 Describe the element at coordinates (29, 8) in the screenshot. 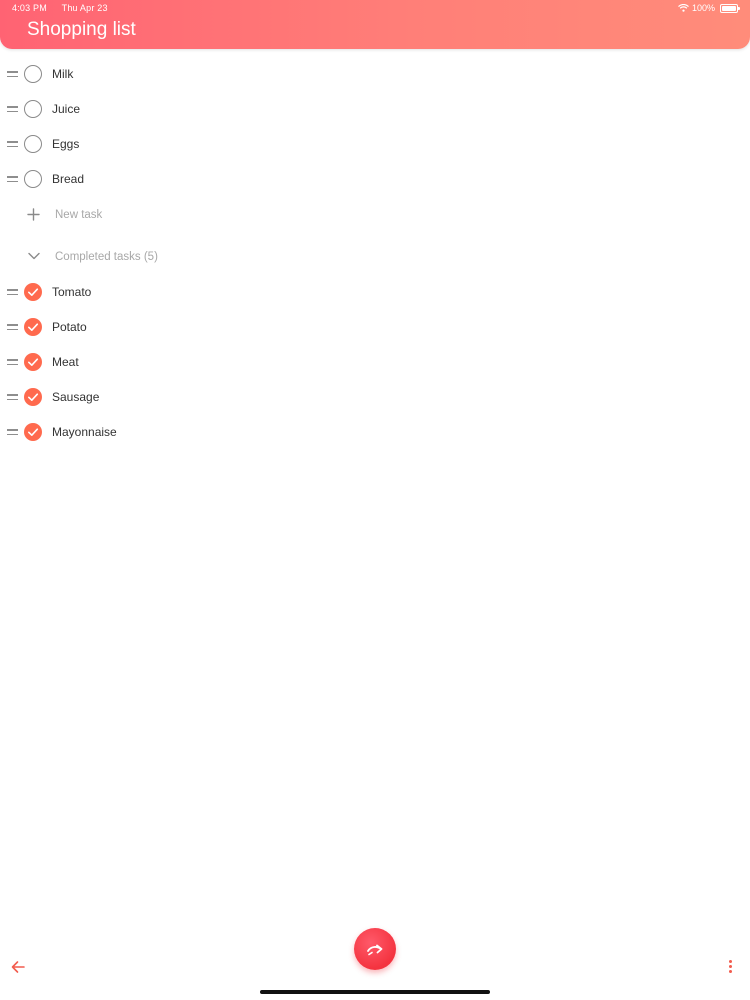

I see `status-time: 4:03 PM` at that location.